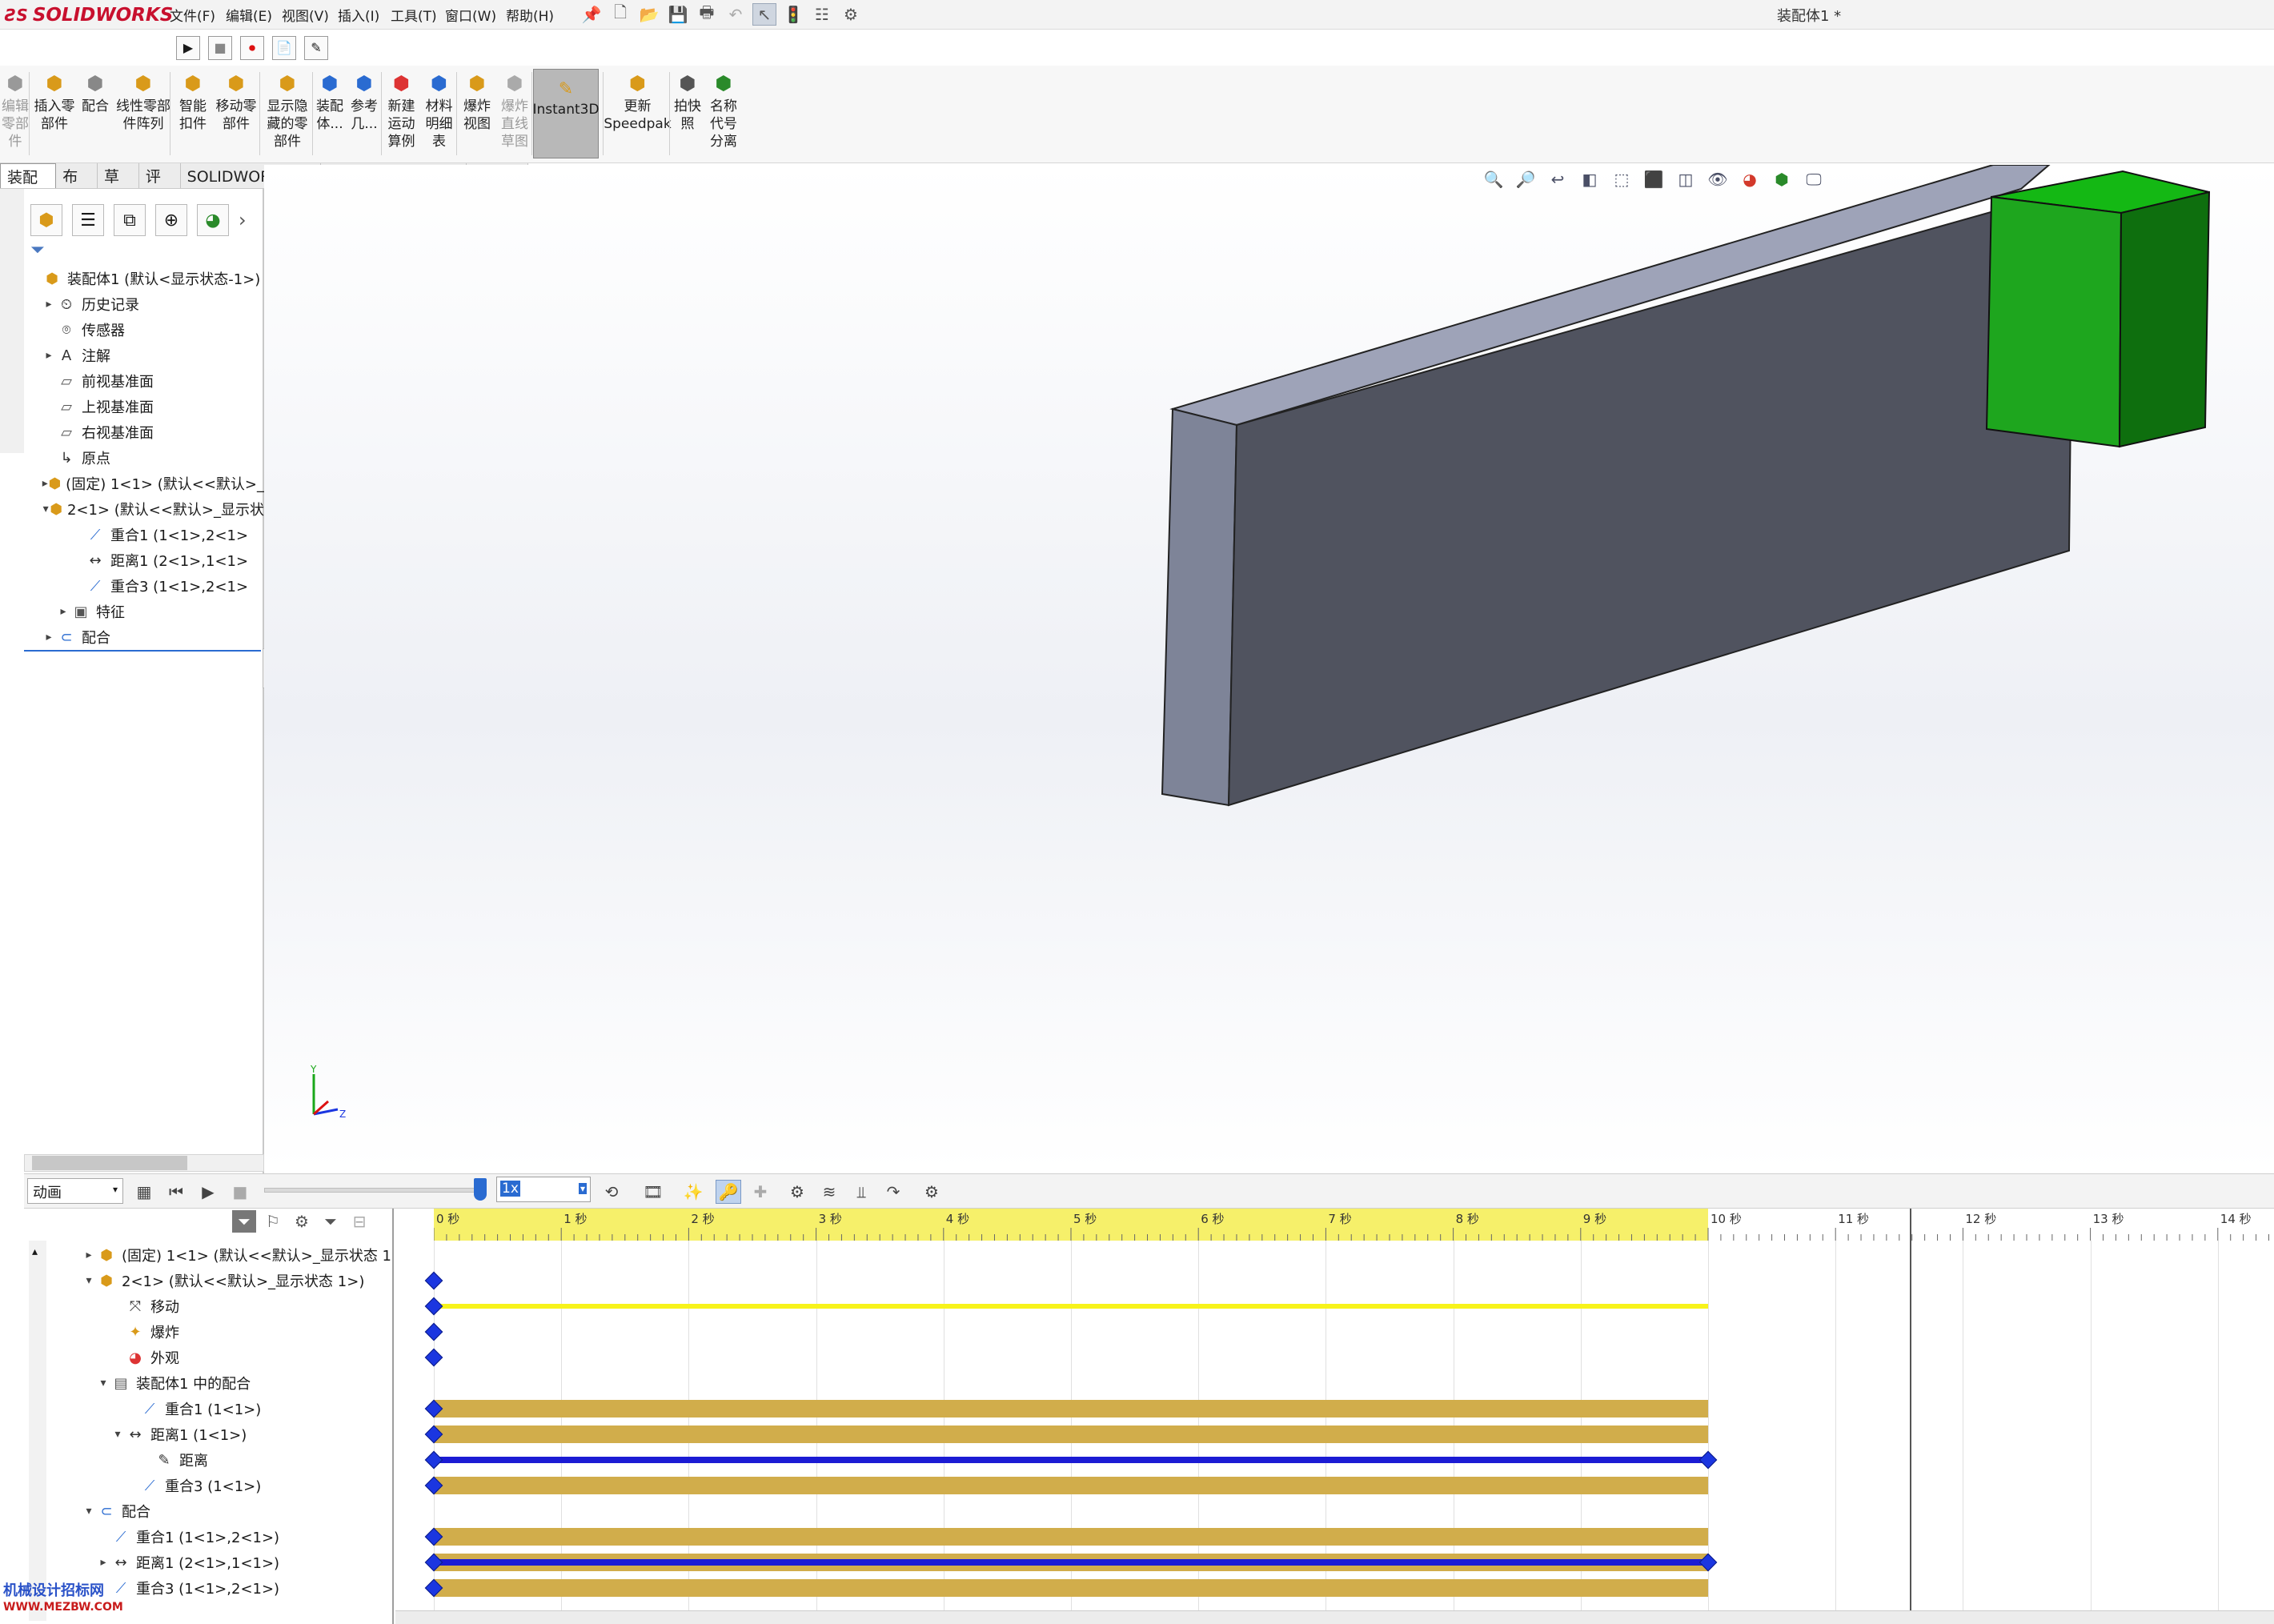 The width and height of the screenshot is (2274, 1624). Describe the element at coordinates (15, 116) in the screenshot. I see `ribbon-edit-component-button: ⬢ 编辑 零部 件` at that location.